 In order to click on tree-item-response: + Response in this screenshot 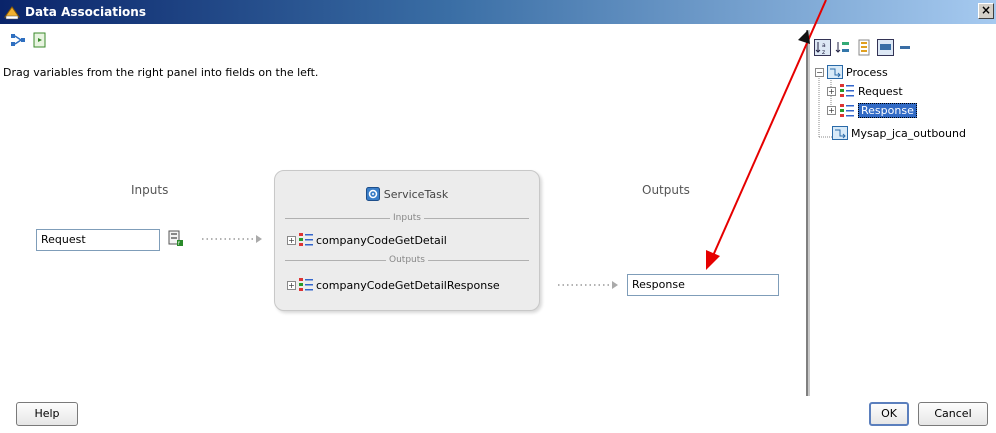, I will do `click(872, 110)`.